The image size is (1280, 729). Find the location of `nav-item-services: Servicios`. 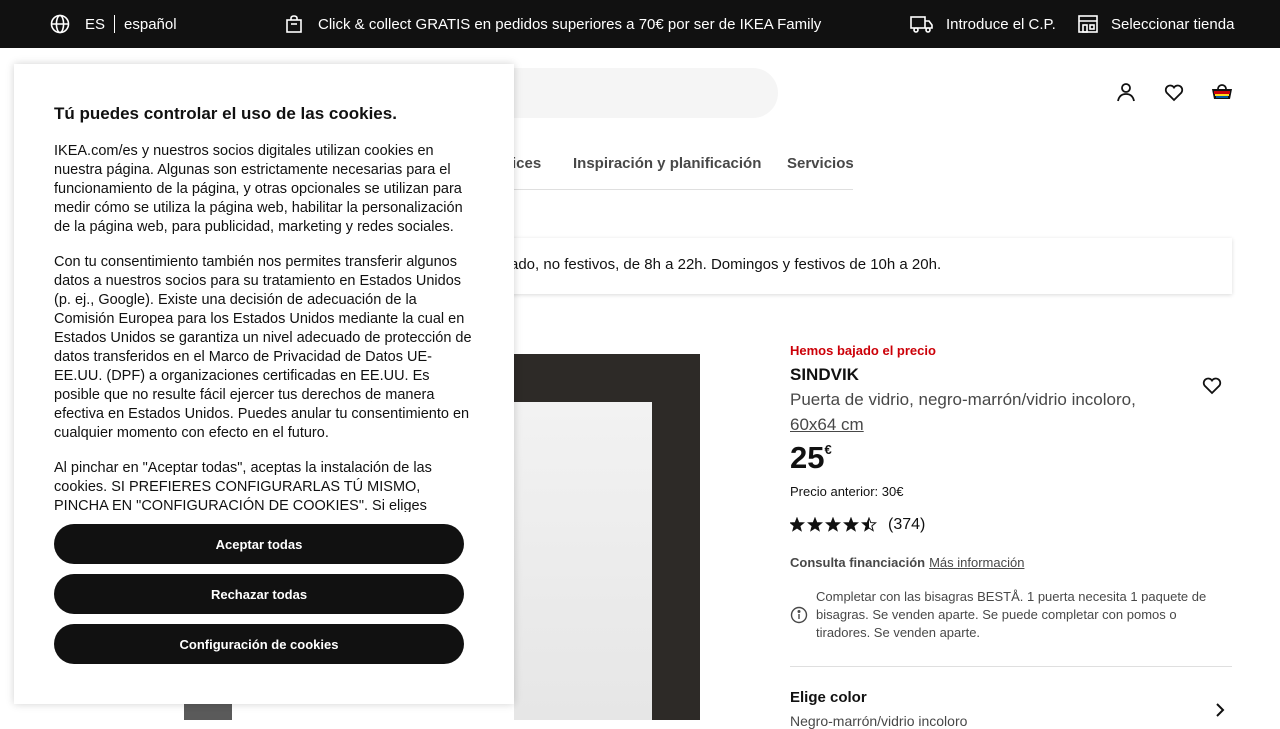

nav-item-services: Servicios is located at coordinates (820, 163).